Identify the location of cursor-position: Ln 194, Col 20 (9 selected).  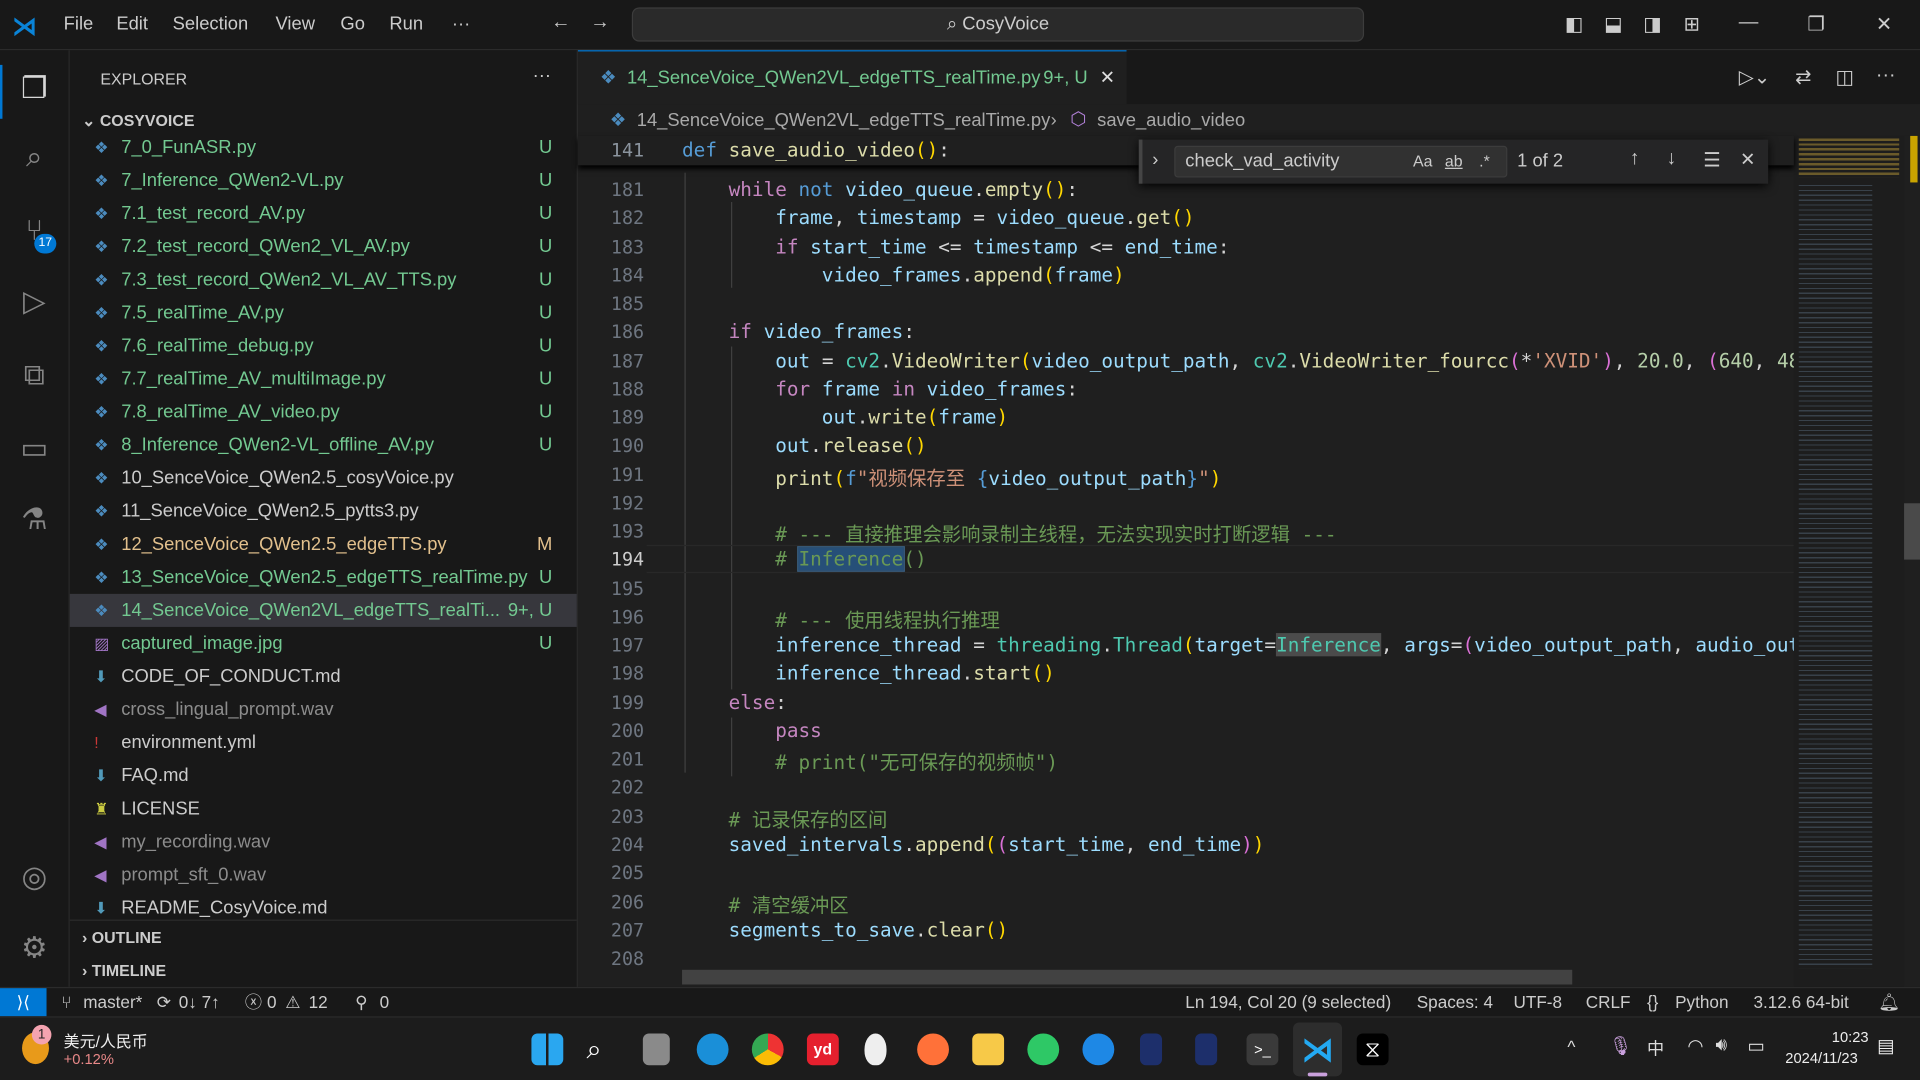
(1288, 1002).